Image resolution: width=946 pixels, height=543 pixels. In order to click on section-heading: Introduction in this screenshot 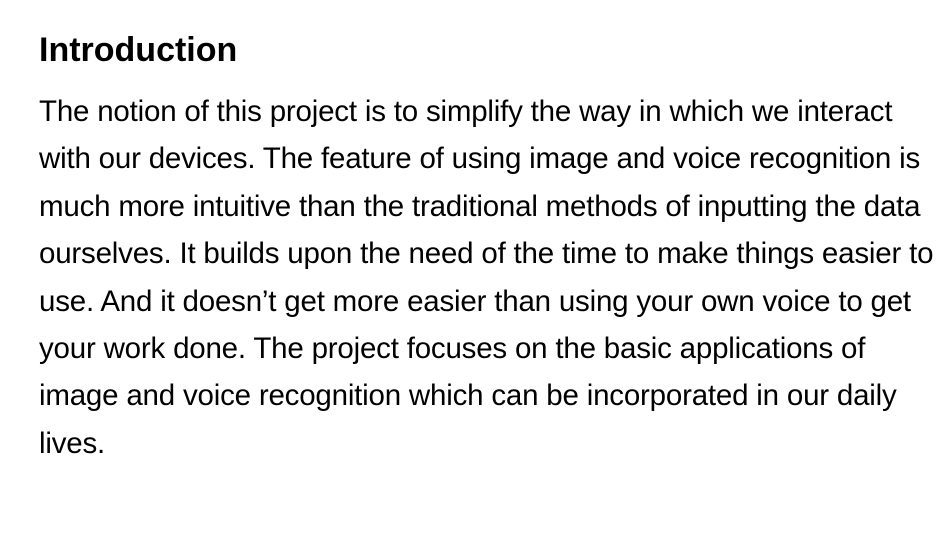, I will do `click(138, 50)`.